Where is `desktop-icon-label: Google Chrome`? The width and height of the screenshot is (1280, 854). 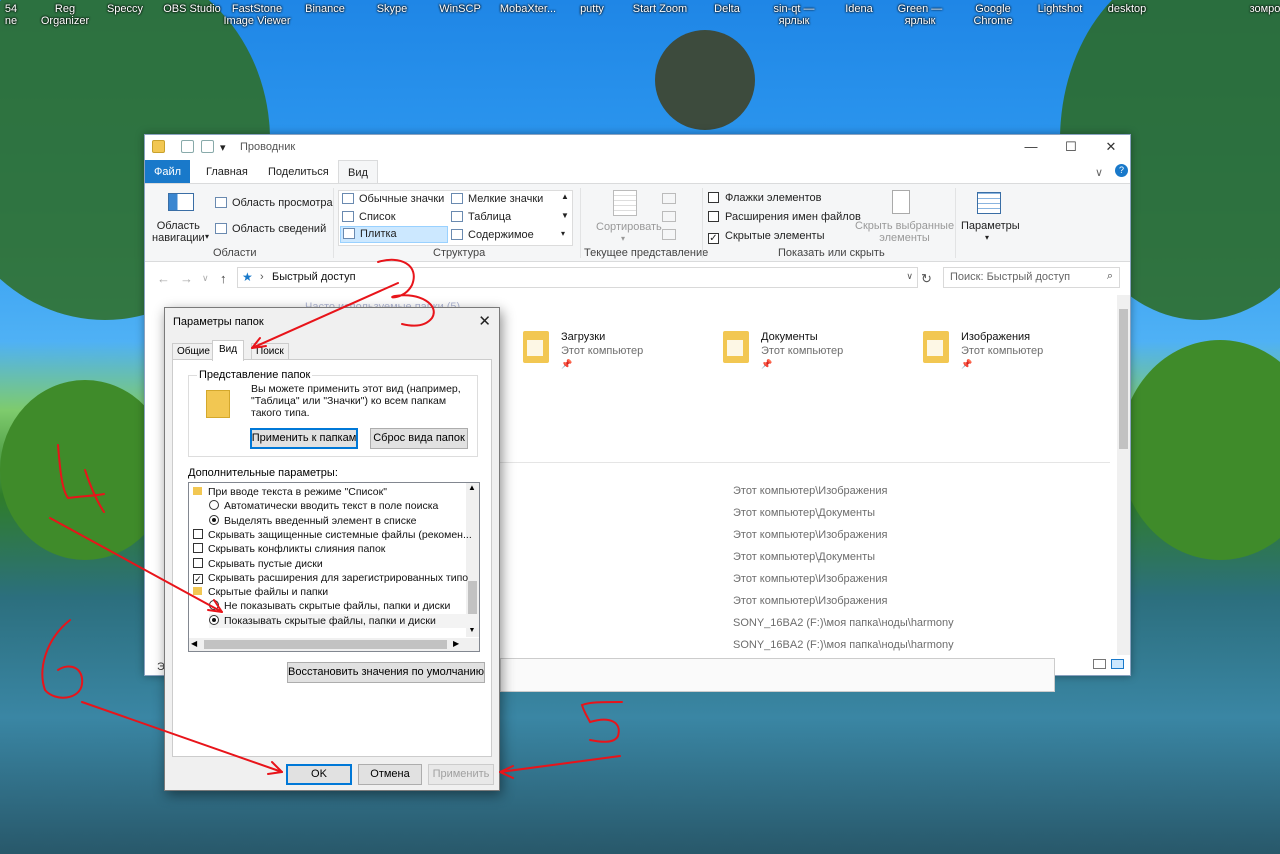 desktop-icon-label: Google Chrome is located at coordinates (993, 15).